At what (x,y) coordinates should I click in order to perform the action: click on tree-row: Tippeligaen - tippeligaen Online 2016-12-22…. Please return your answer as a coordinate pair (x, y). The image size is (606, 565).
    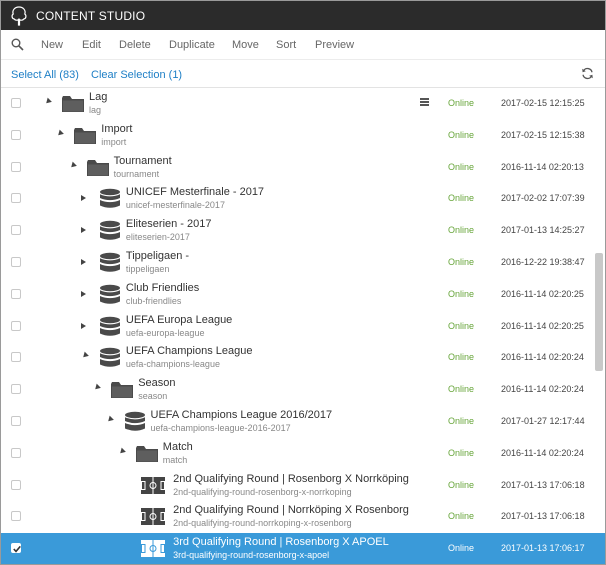
    Looking at the image, I should click on (303, 262).